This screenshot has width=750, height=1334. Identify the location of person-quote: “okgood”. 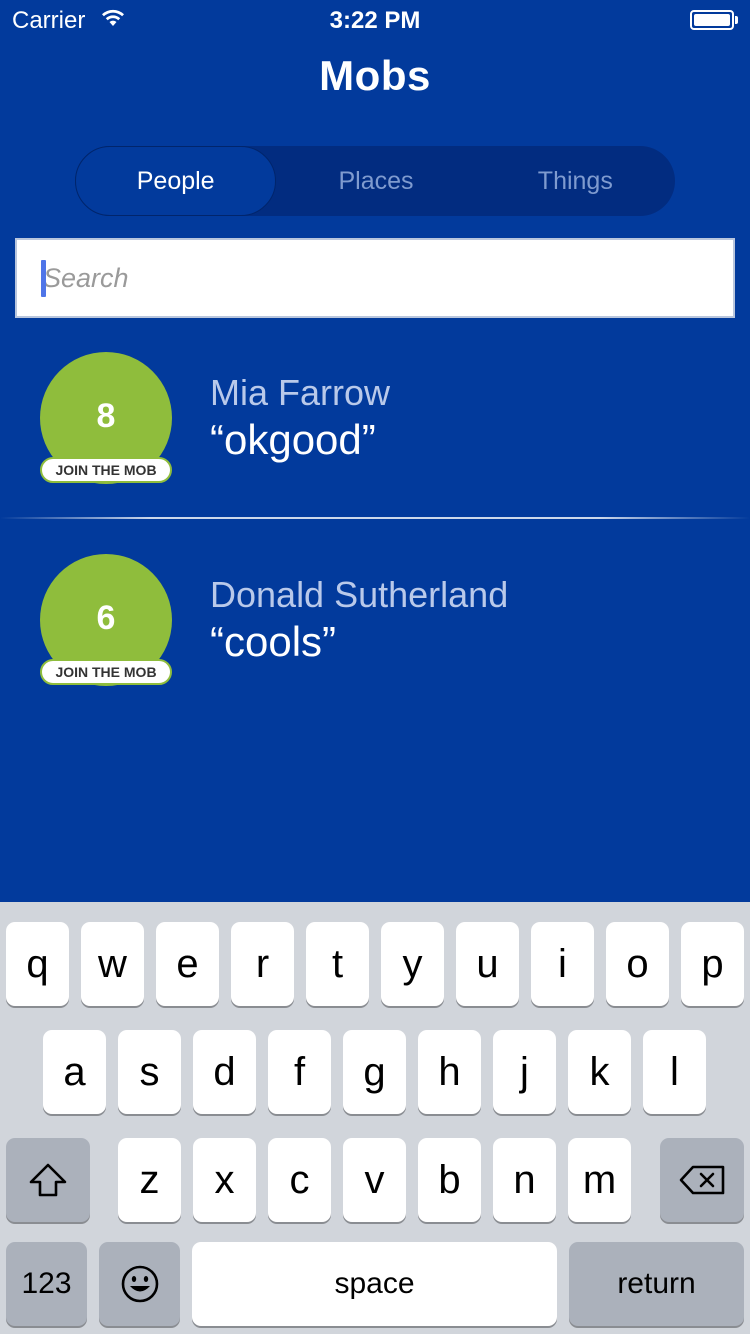
(293, 439).